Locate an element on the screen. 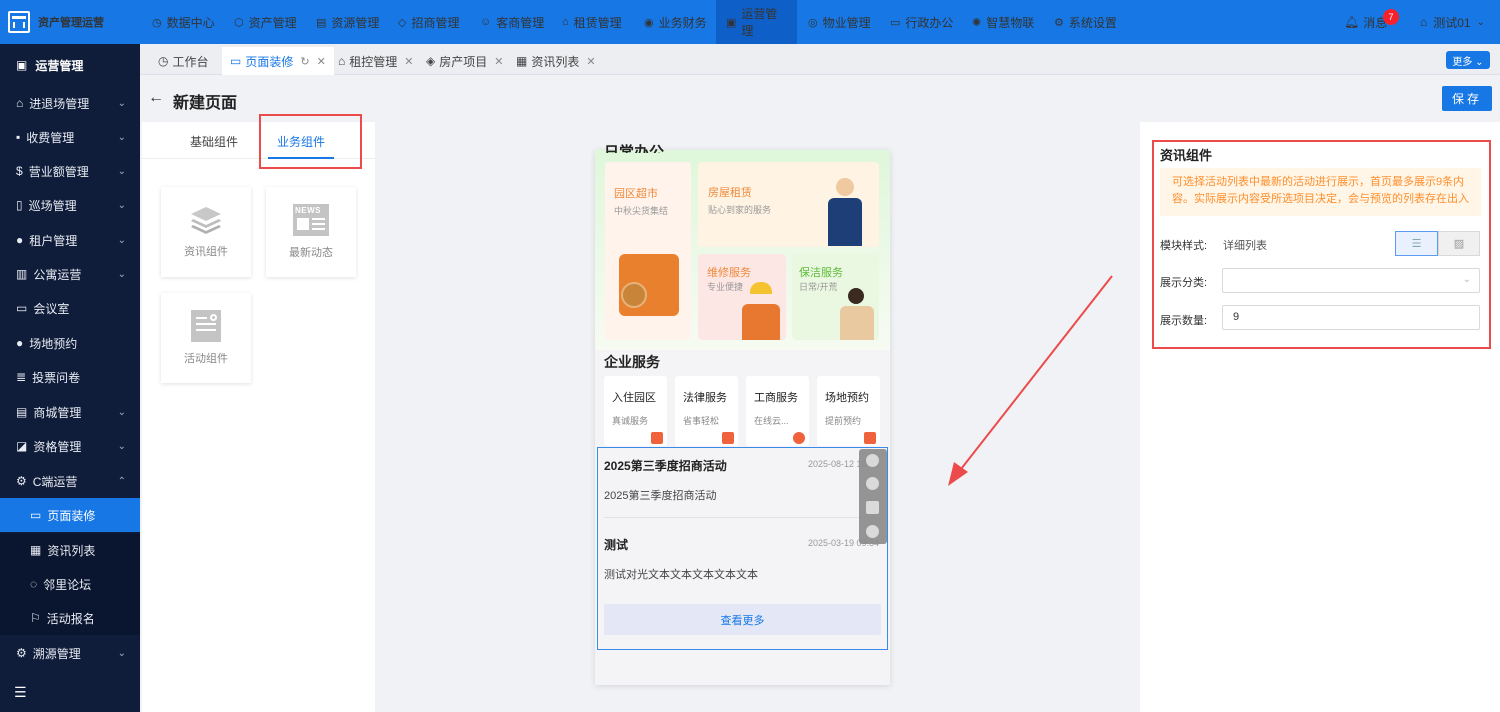  tile-cleaning: 保洁服务 日常/开荒 is located at coordinates (835, 297).